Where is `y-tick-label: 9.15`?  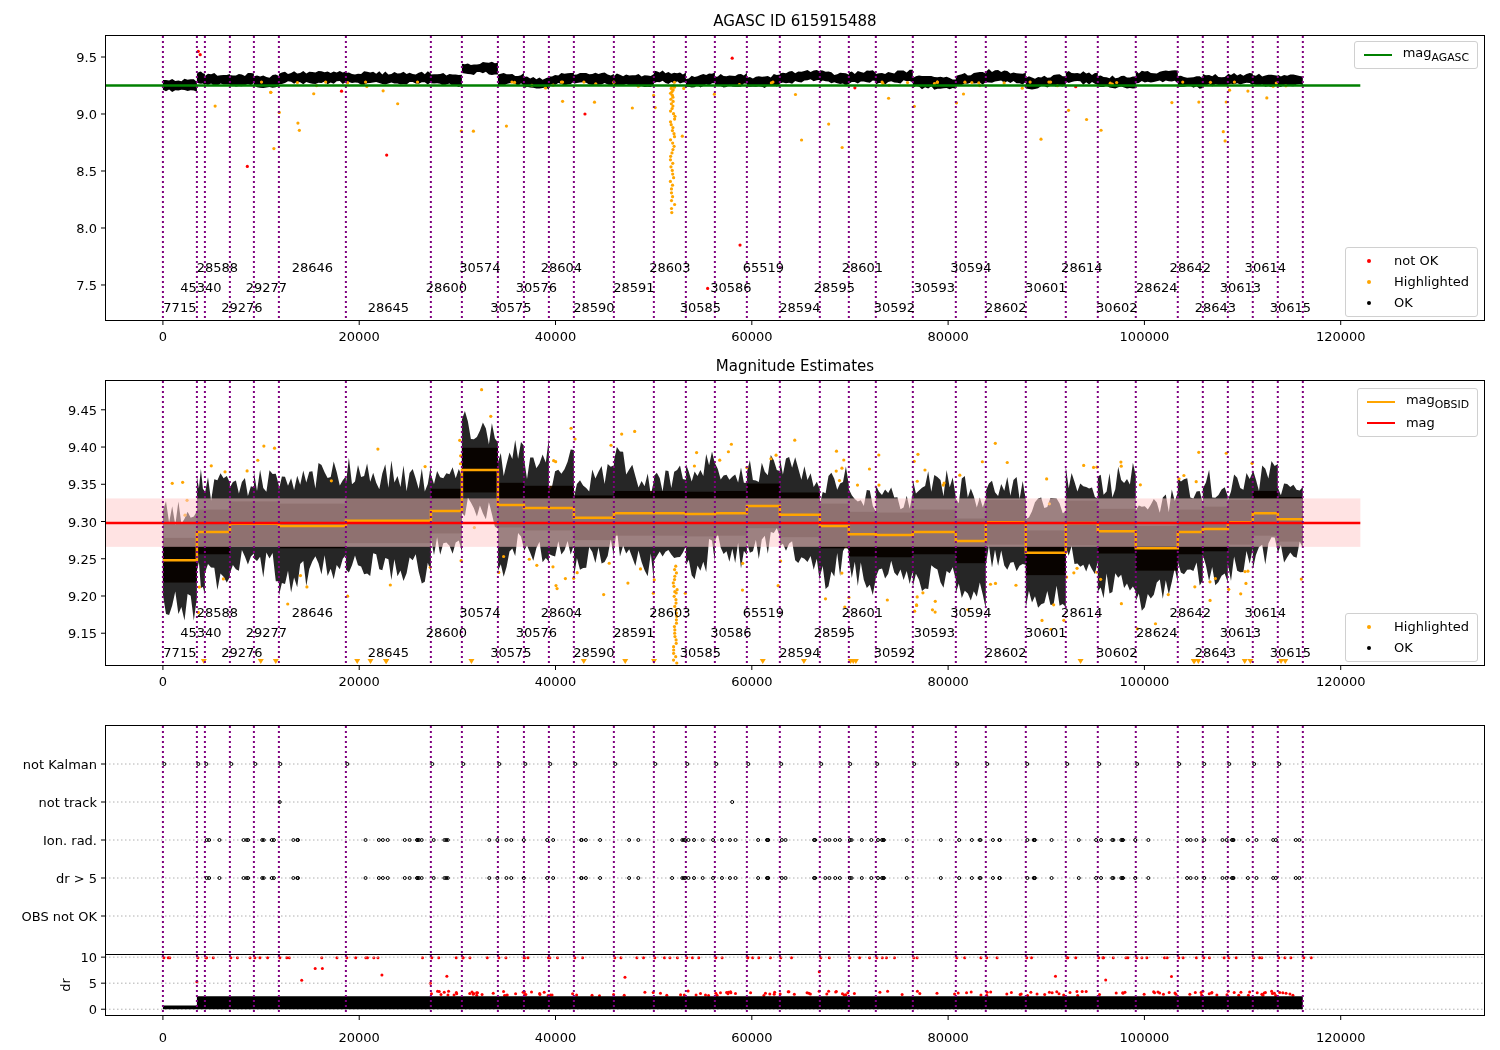 y-tick-label: 9.15 is located at coordinates (82, 634).